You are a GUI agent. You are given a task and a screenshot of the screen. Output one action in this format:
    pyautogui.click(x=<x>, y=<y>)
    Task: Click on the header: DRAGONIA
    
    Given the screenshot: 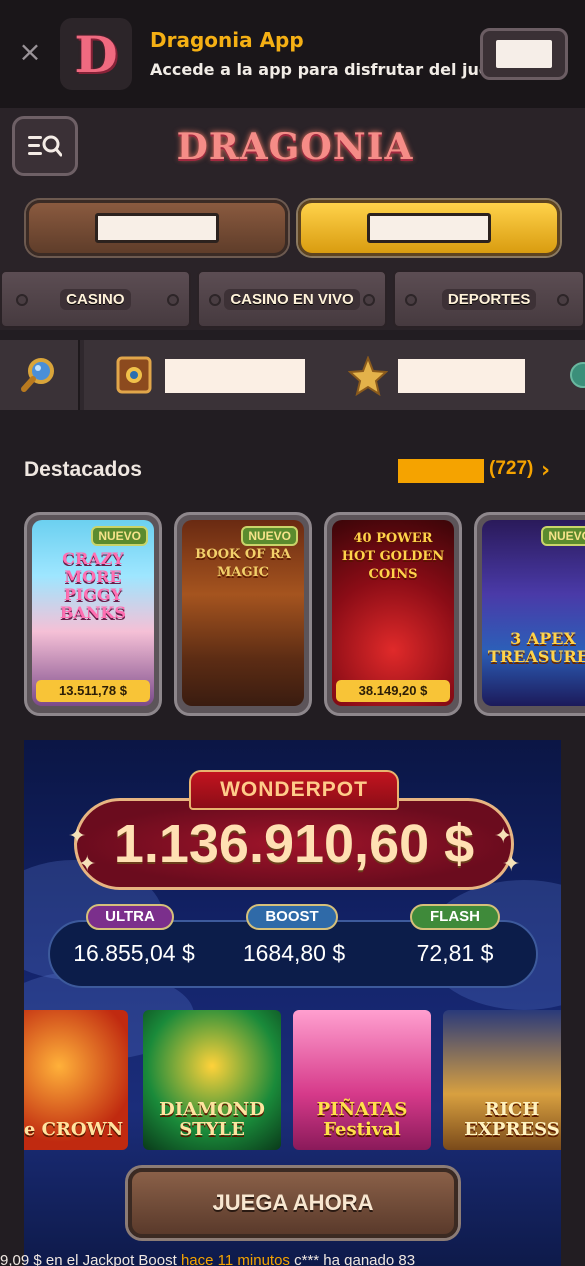 What is the action you would take?
    pyautogui.click(x=292, y=189)
    